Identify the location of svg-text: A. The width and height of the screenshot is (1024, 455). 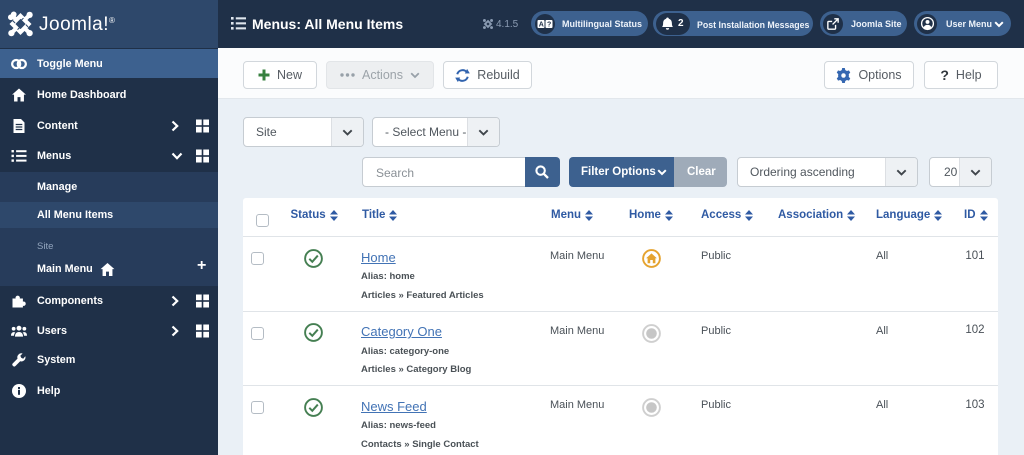
(541, 24).